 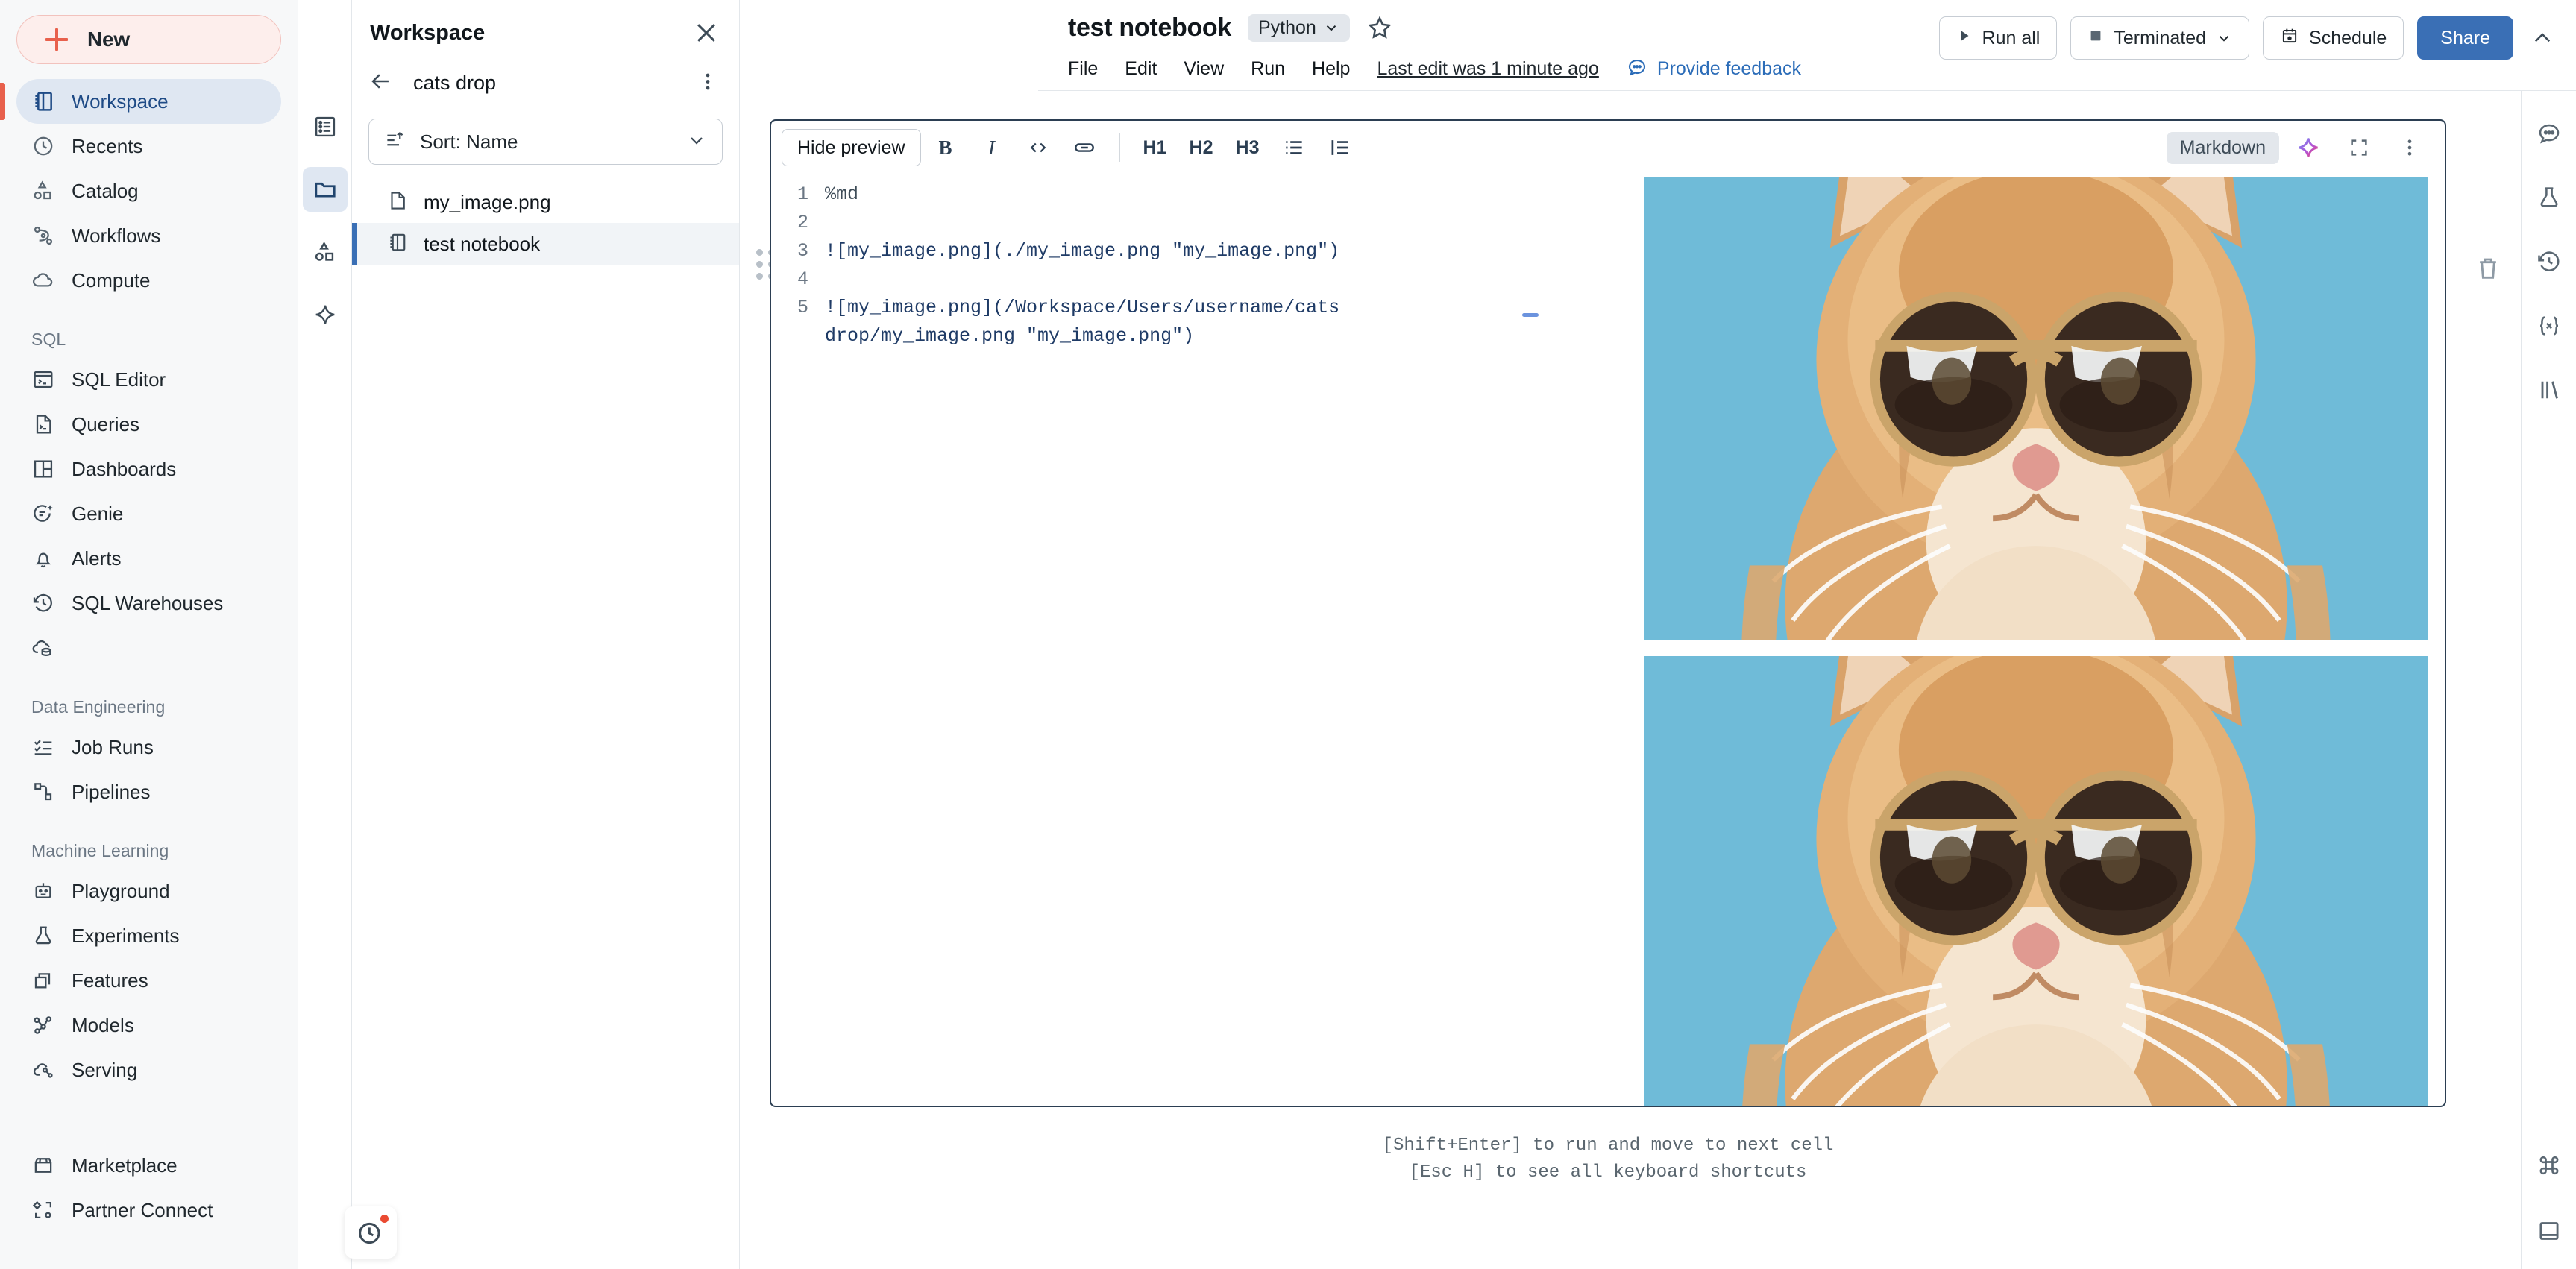 I want to click on sidebar-item-marketplace: Marketplace, so click(x=149, y=1165).